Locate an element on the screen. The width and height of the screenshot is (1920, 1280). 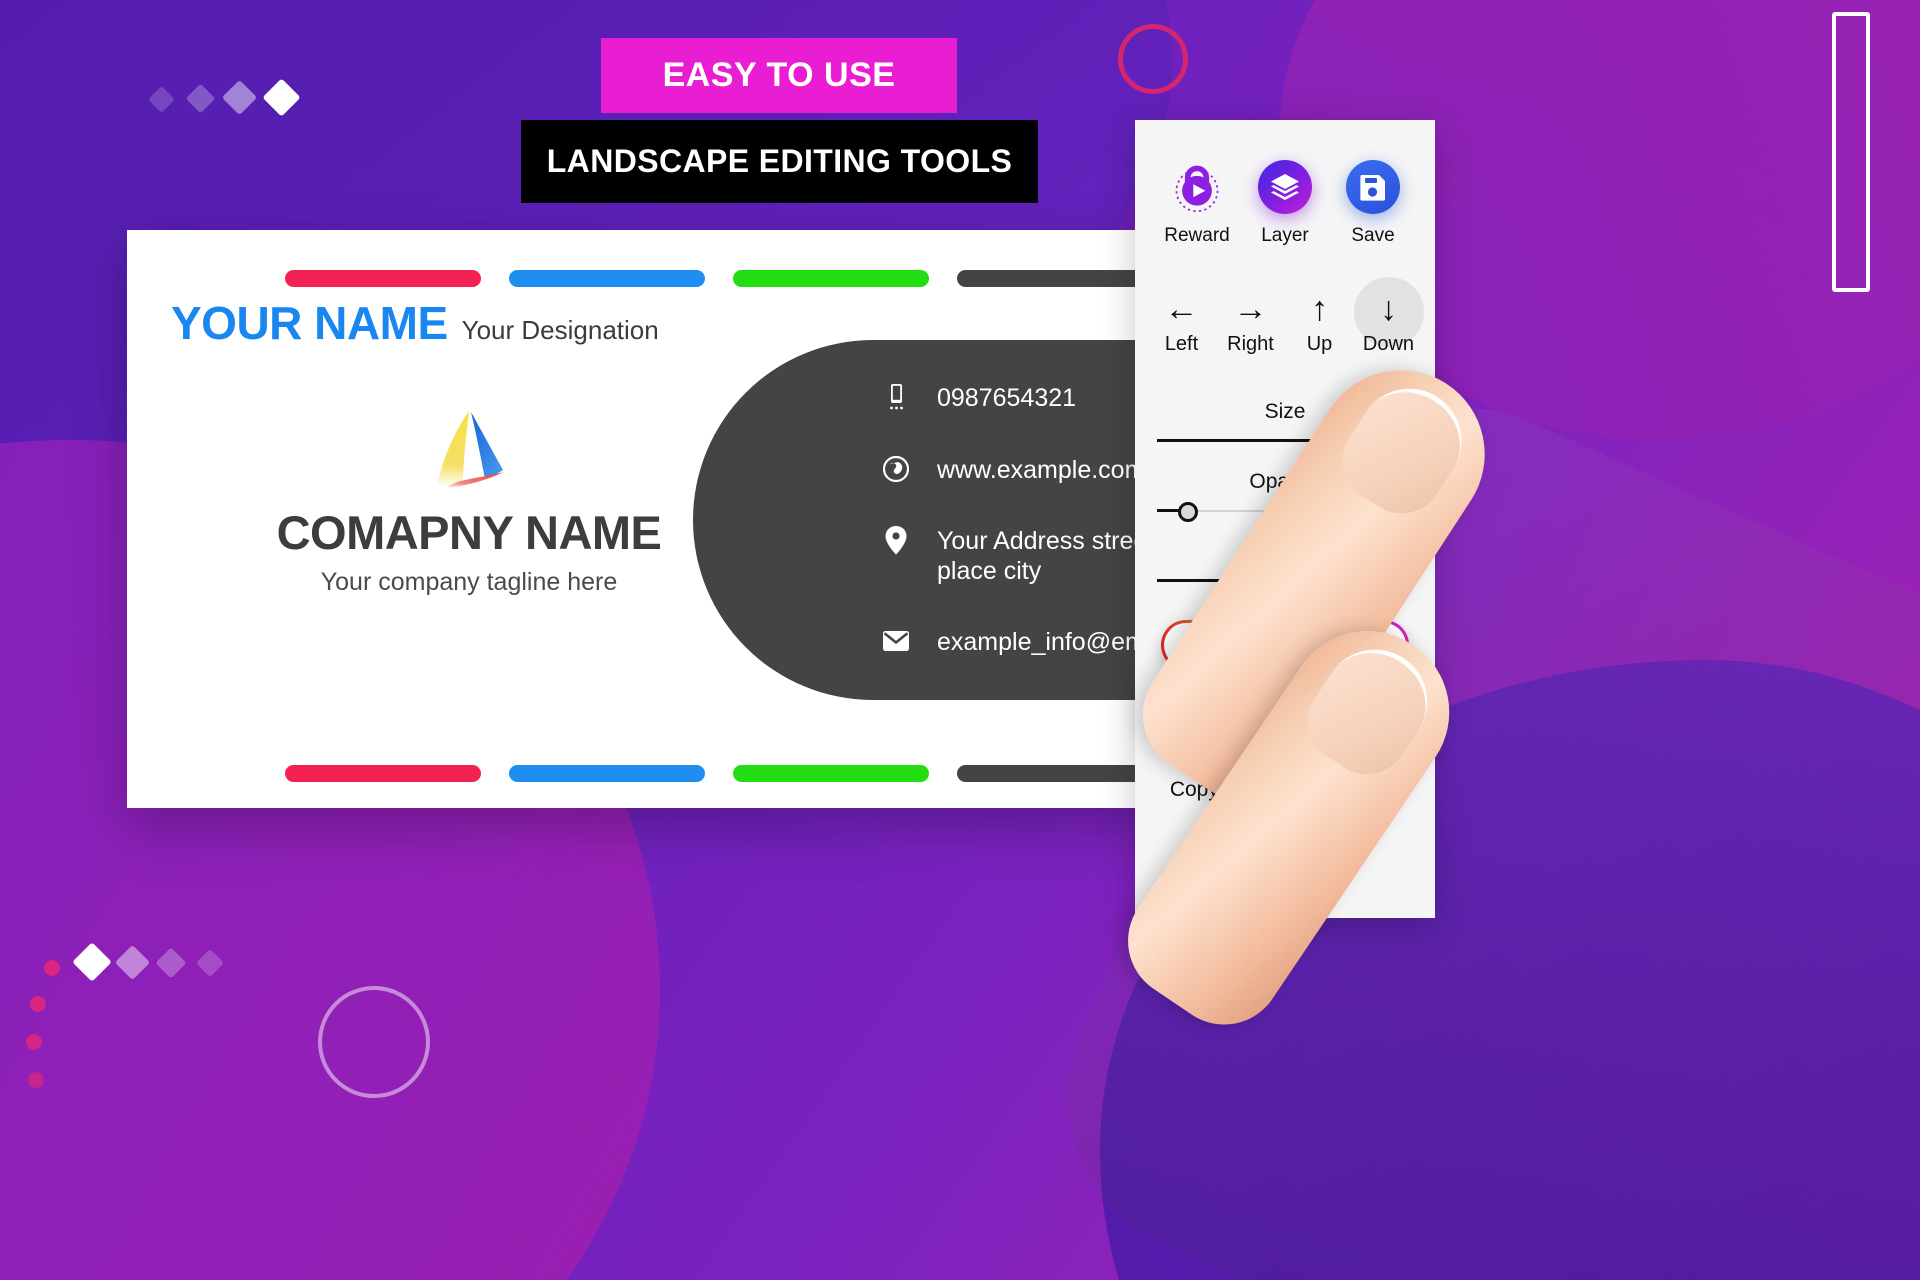
easy-to-use-label: EASY TO USE is located at coordinates (779, 75).